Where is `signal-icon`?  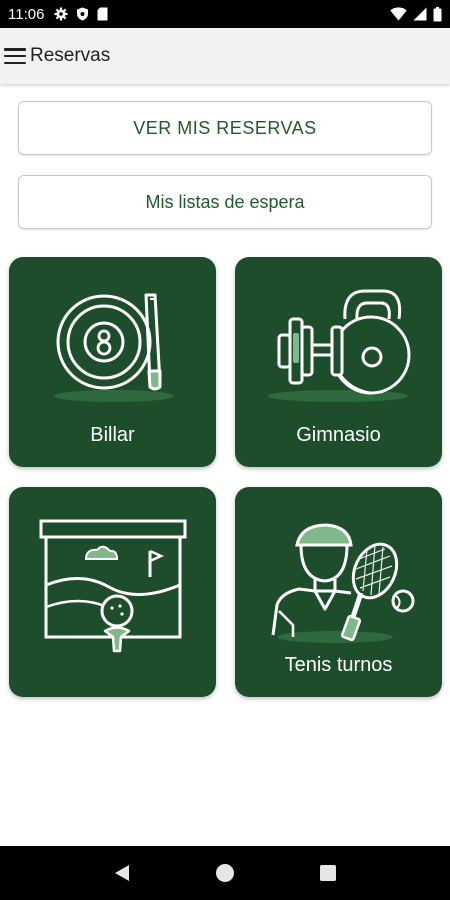
signal-icon is located at coordinates (420, 14).